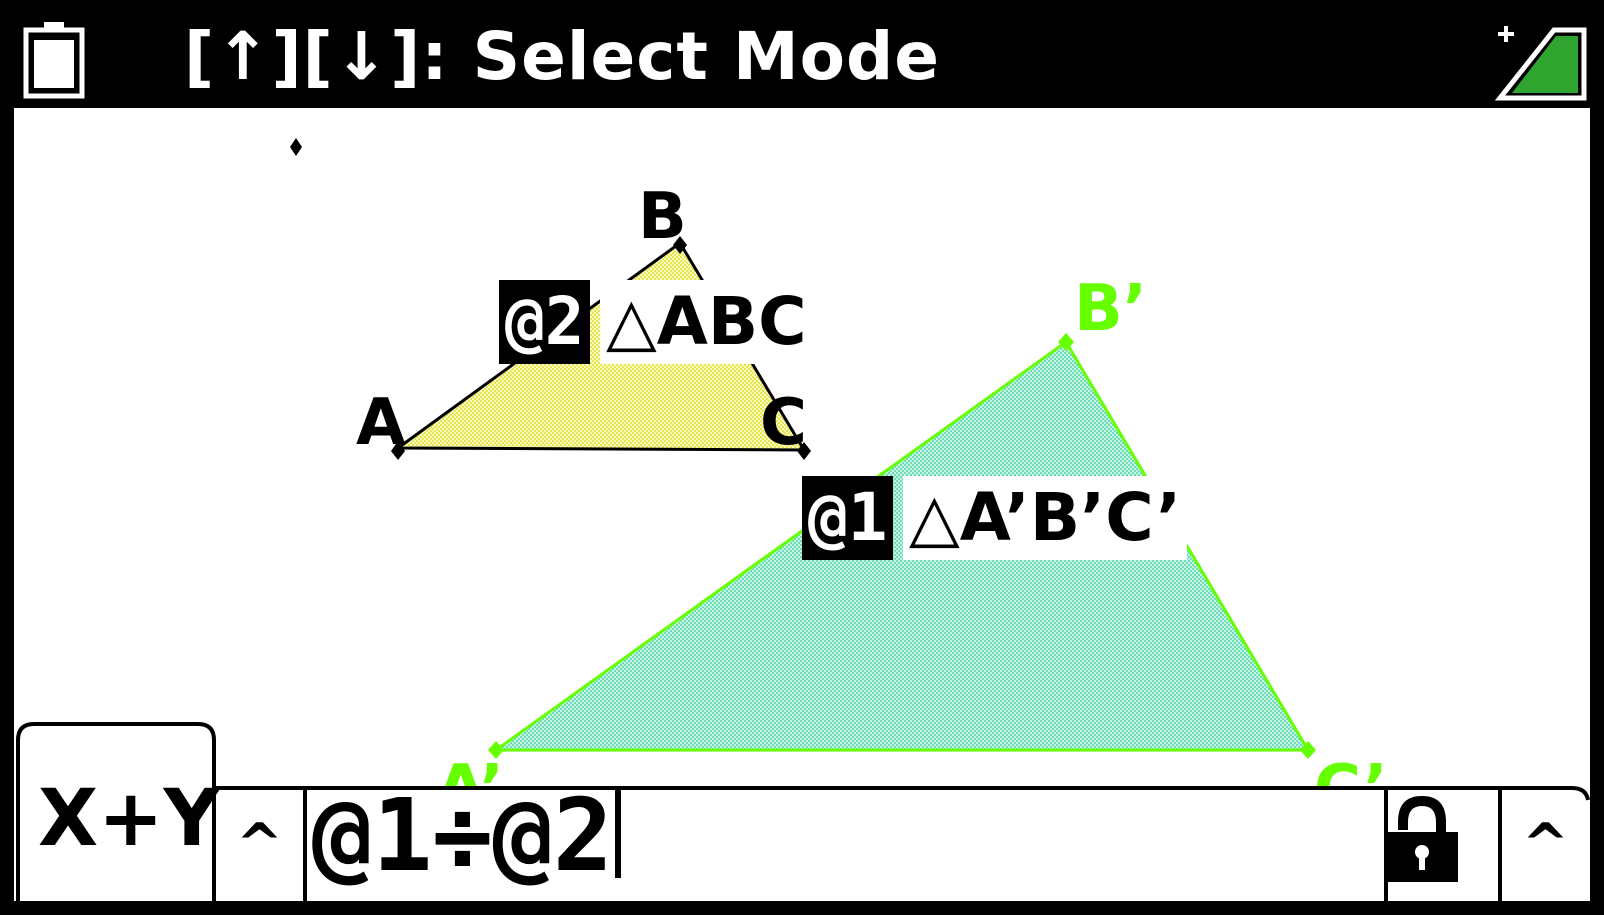 The width and height of the screenshot is (1604, 915). I want to click on battery-icon, so click(54, 60).